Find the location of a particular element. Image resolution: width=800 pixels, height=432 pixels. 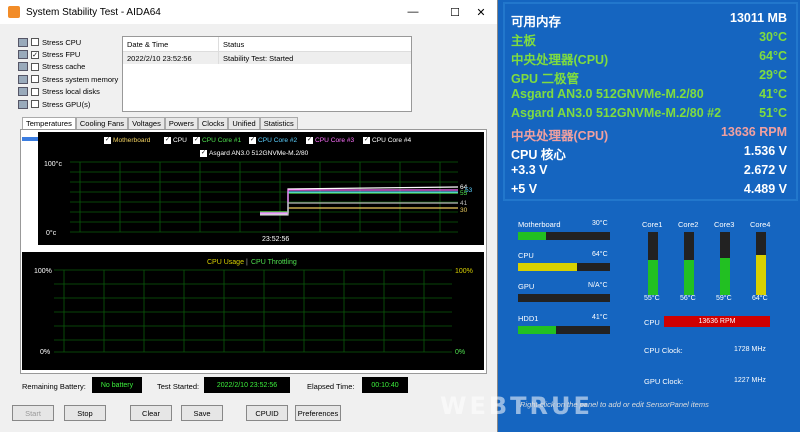

sensor-value: 13011 MB is located at coordinates (758, 18).